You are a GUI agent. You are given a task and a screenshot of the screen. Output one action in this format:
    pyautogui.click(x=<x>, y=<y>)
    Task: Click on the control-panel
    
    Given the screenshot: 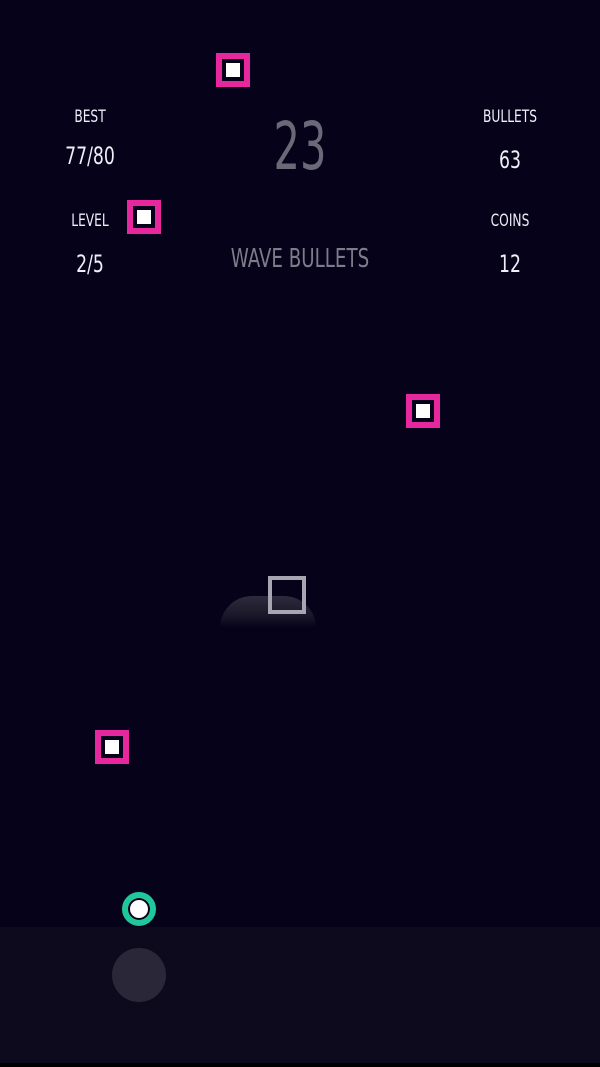 What is the action you would take?
    pyautogui.click(x=300, y=995)
    